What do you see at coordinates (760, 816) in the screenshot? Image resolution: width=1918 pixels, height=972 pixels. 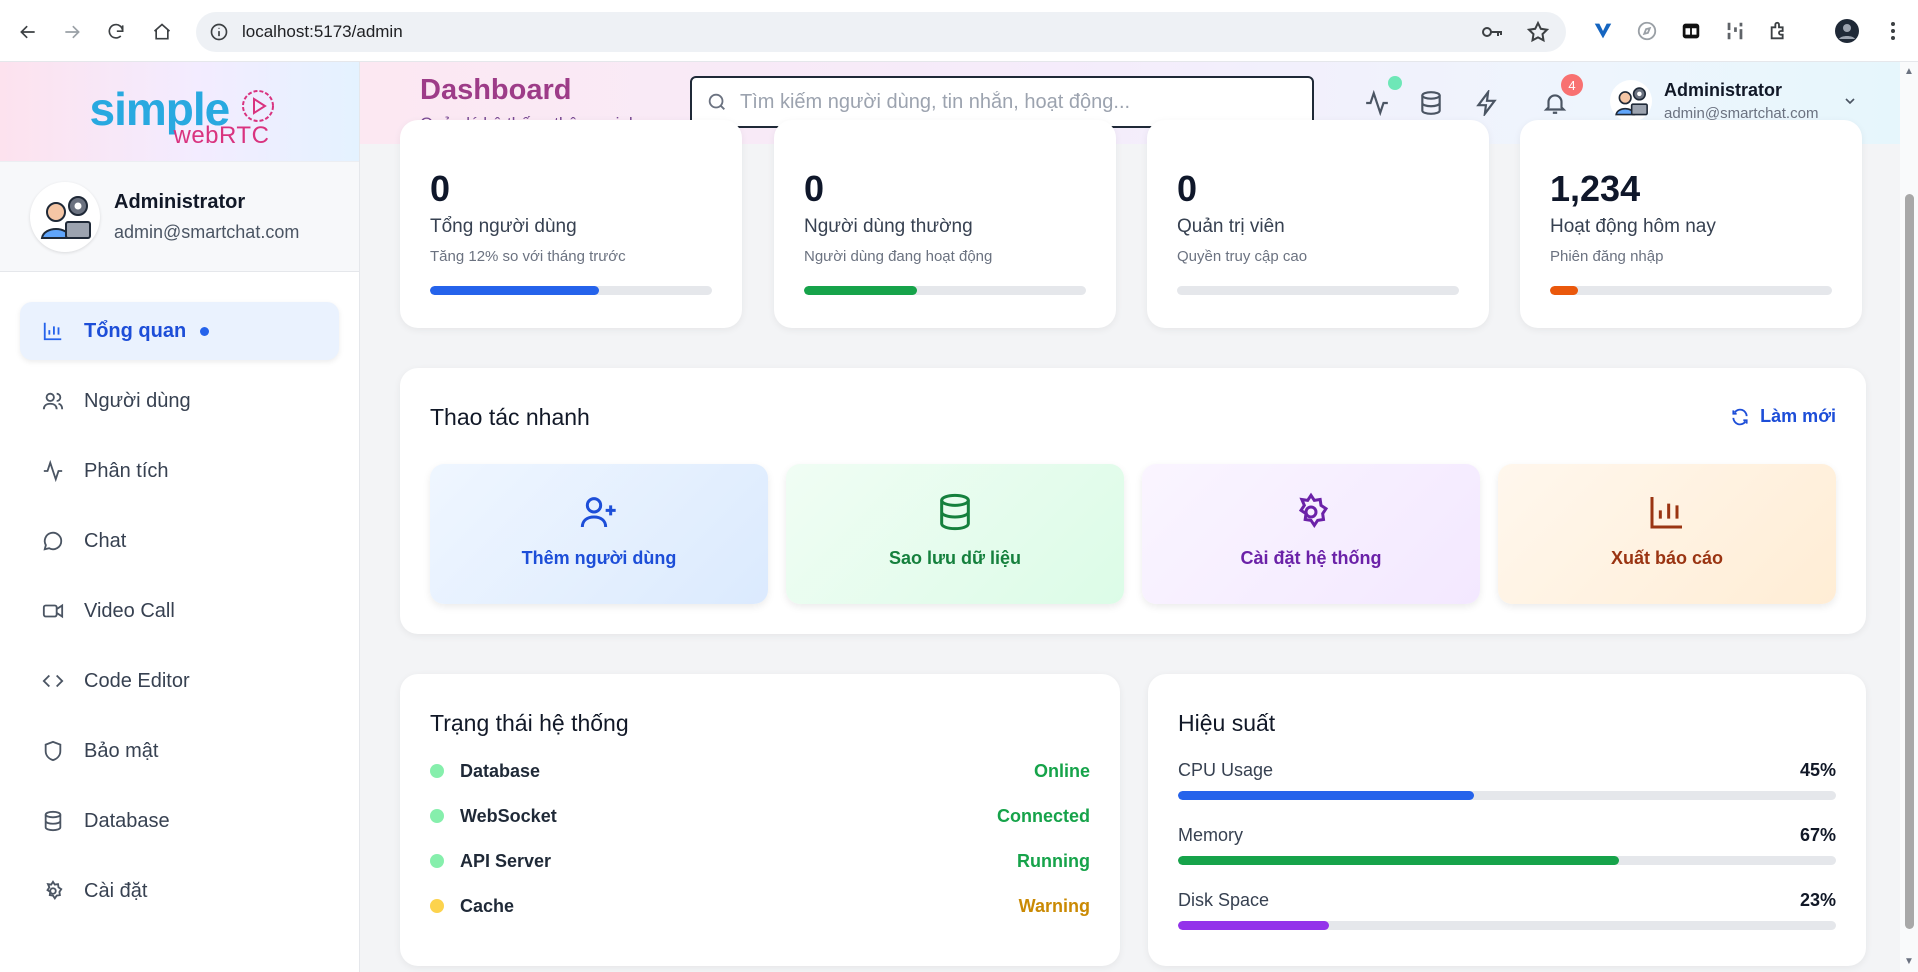 I see `status-row: WebSocket Connected` at bounding box center [760, 816].